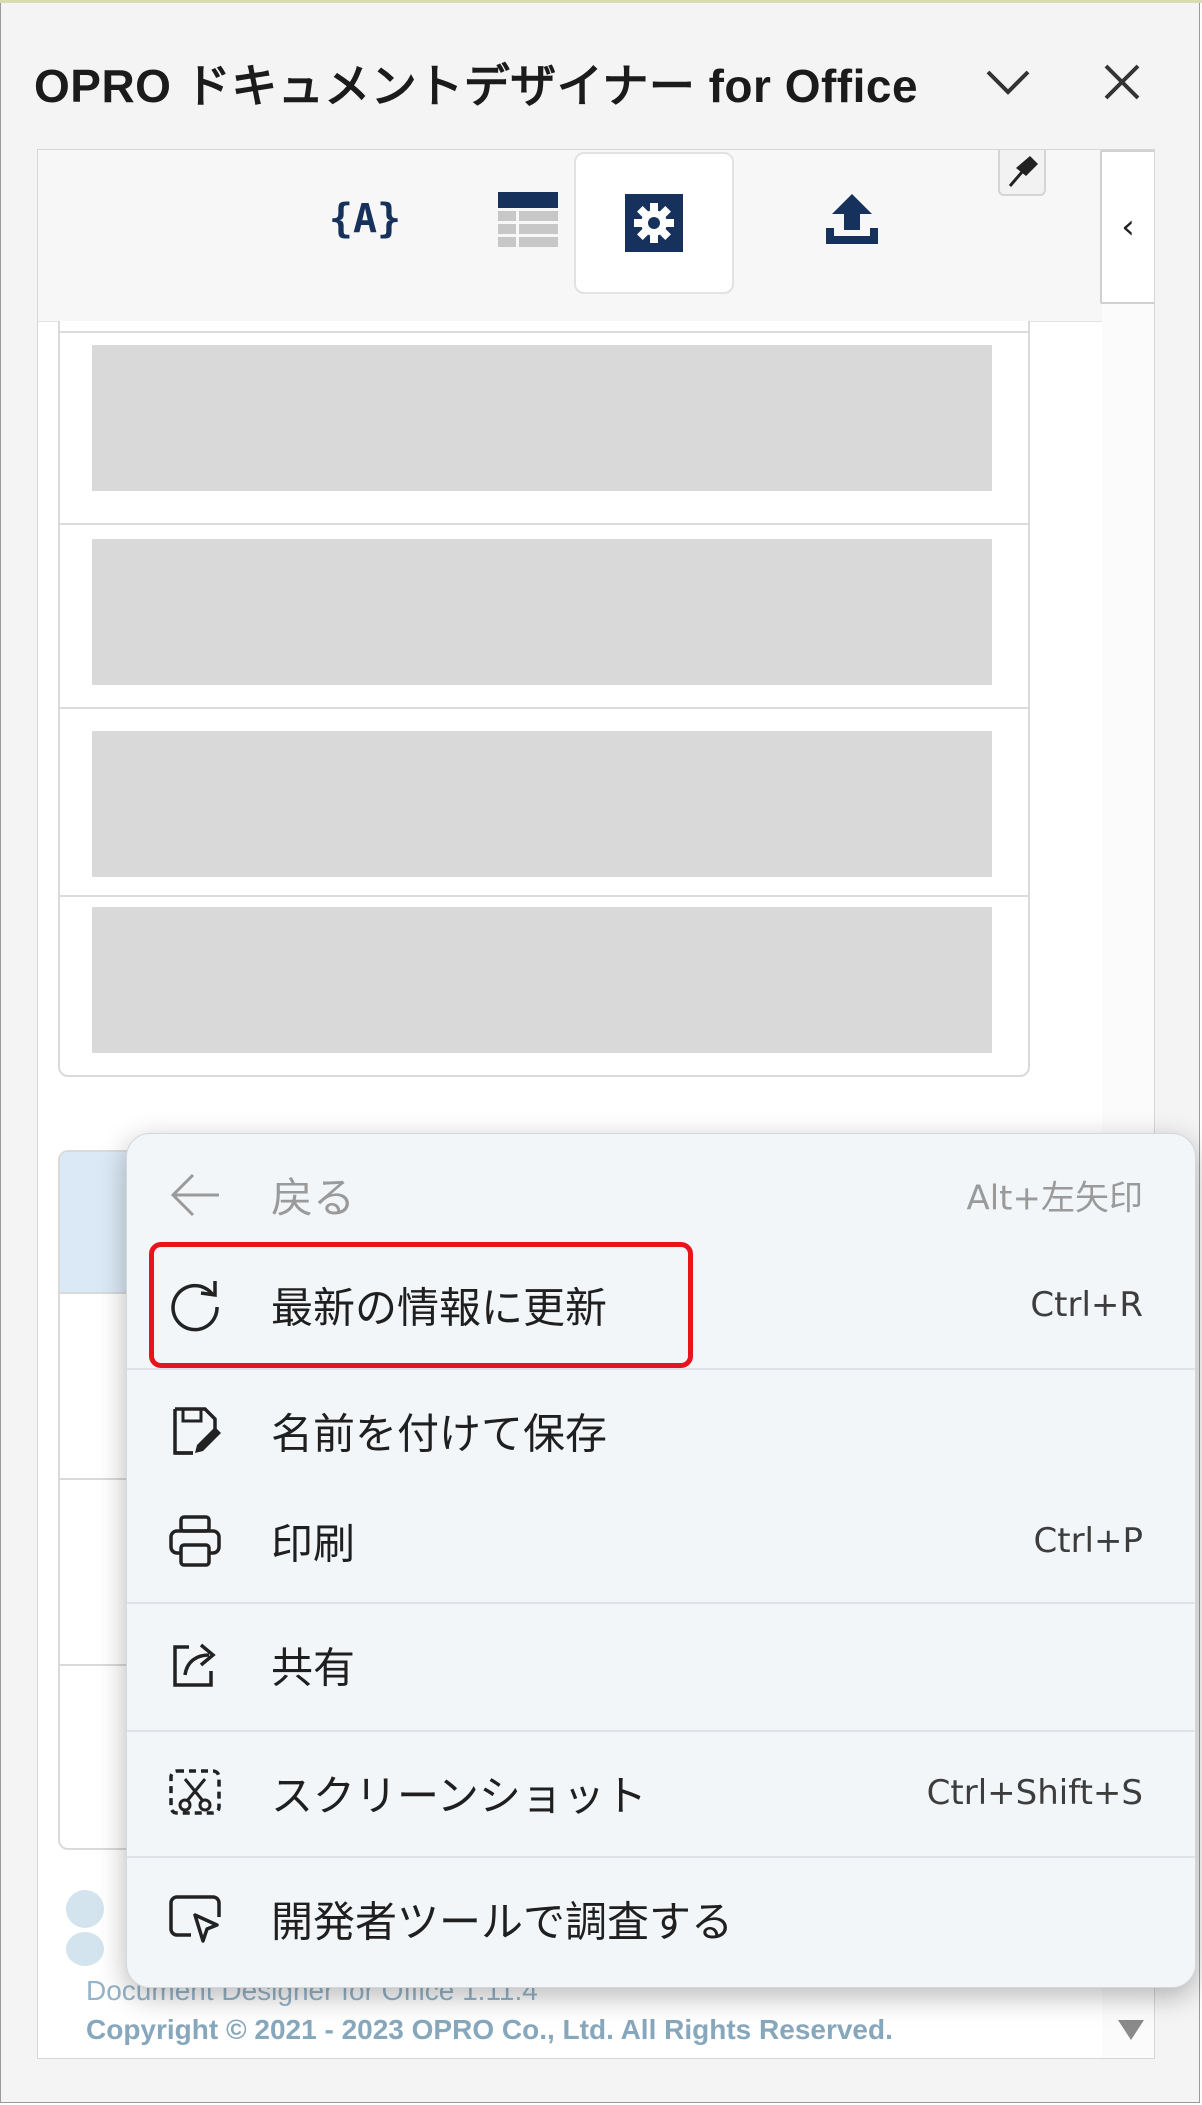 This screenshot has height=2105, width=1202. Describe the element at coordinates (661, 1541) in the screenshot. I see `menu-item-print: 印刷 Ctrl+P` at that location.